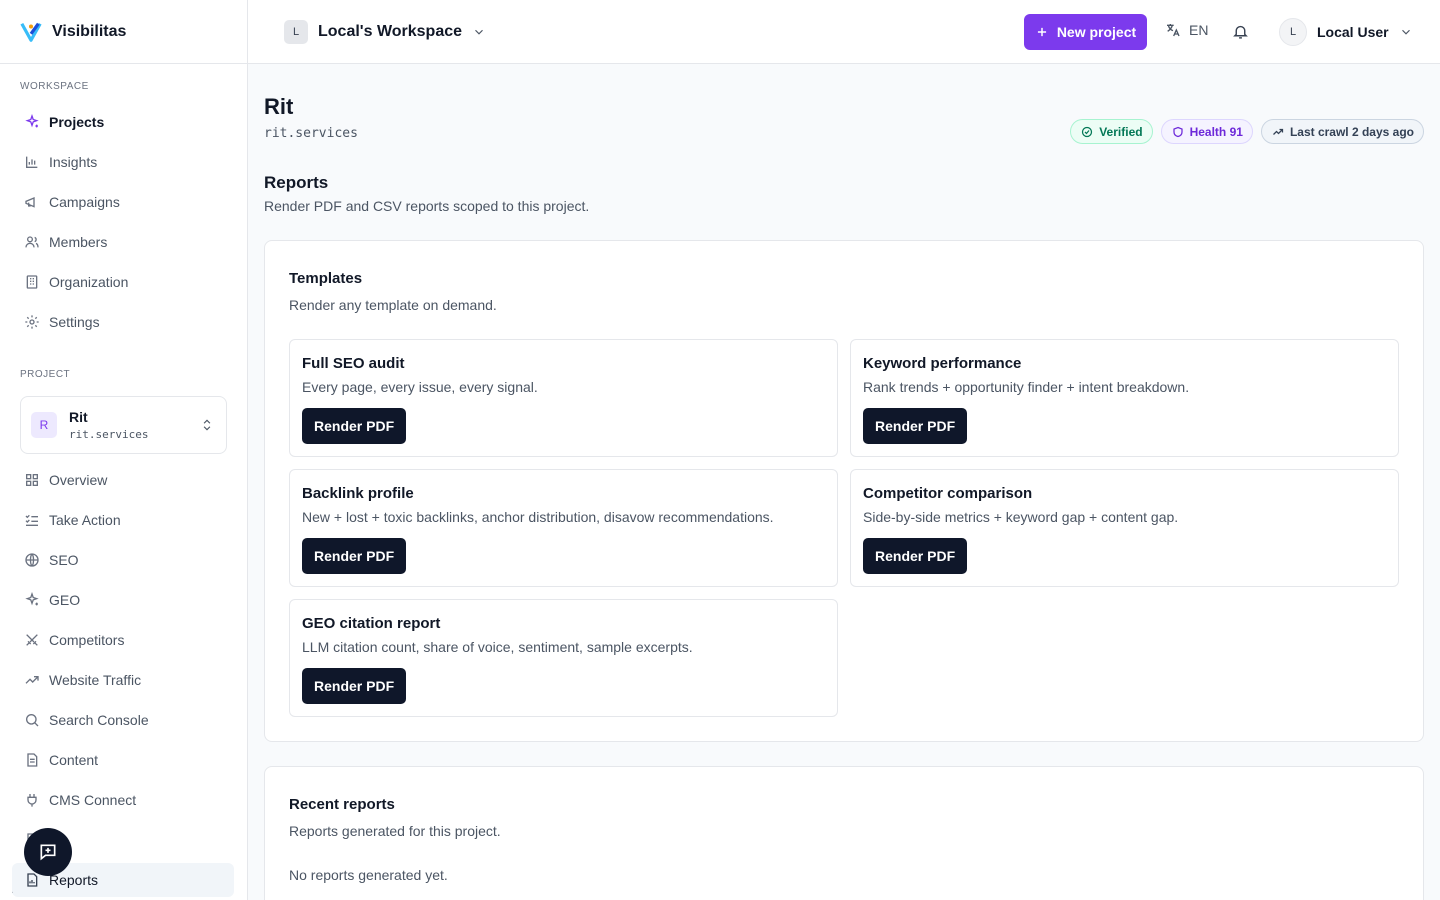  Describe the element at coordinates (123, 242) in the screenshot. I see `sidebar-item-members: Members` at that location.